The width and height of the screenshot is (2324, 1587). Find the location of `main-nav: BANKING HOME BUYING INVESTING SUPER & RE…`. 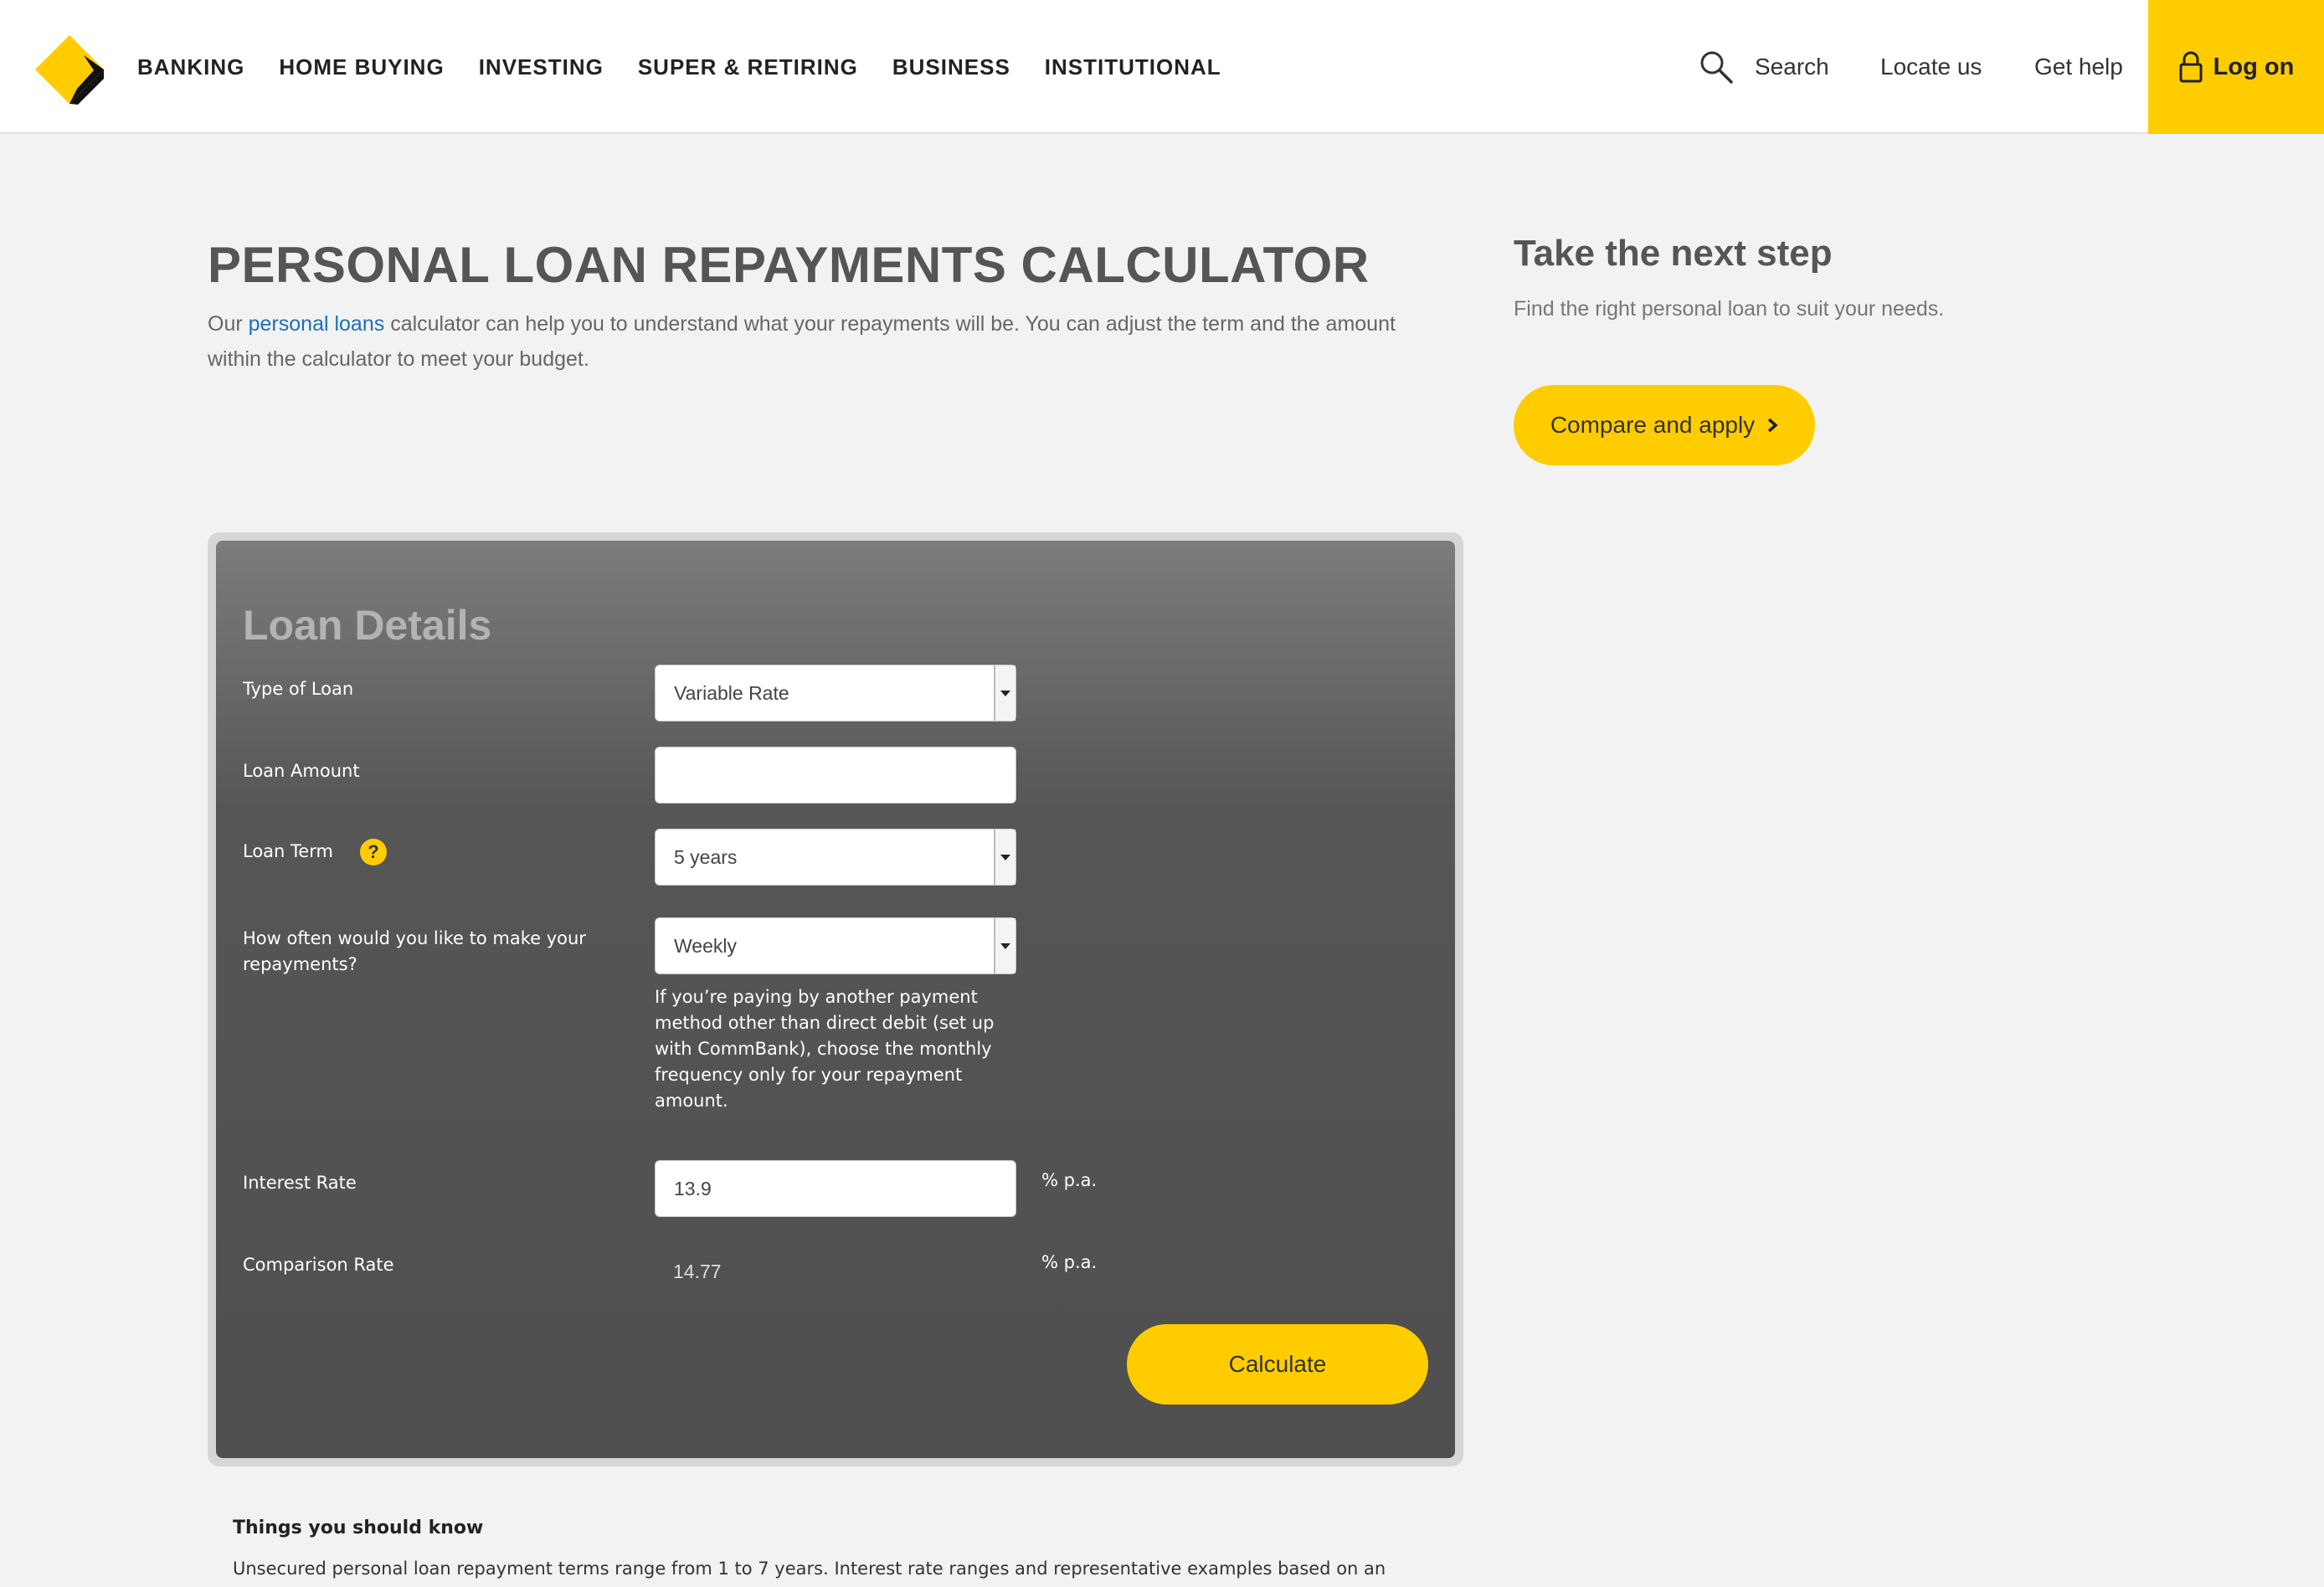

main-nav: BANKING HOME BUYING INVESTING SUPER & RE… is located at coordinates (696, 67).